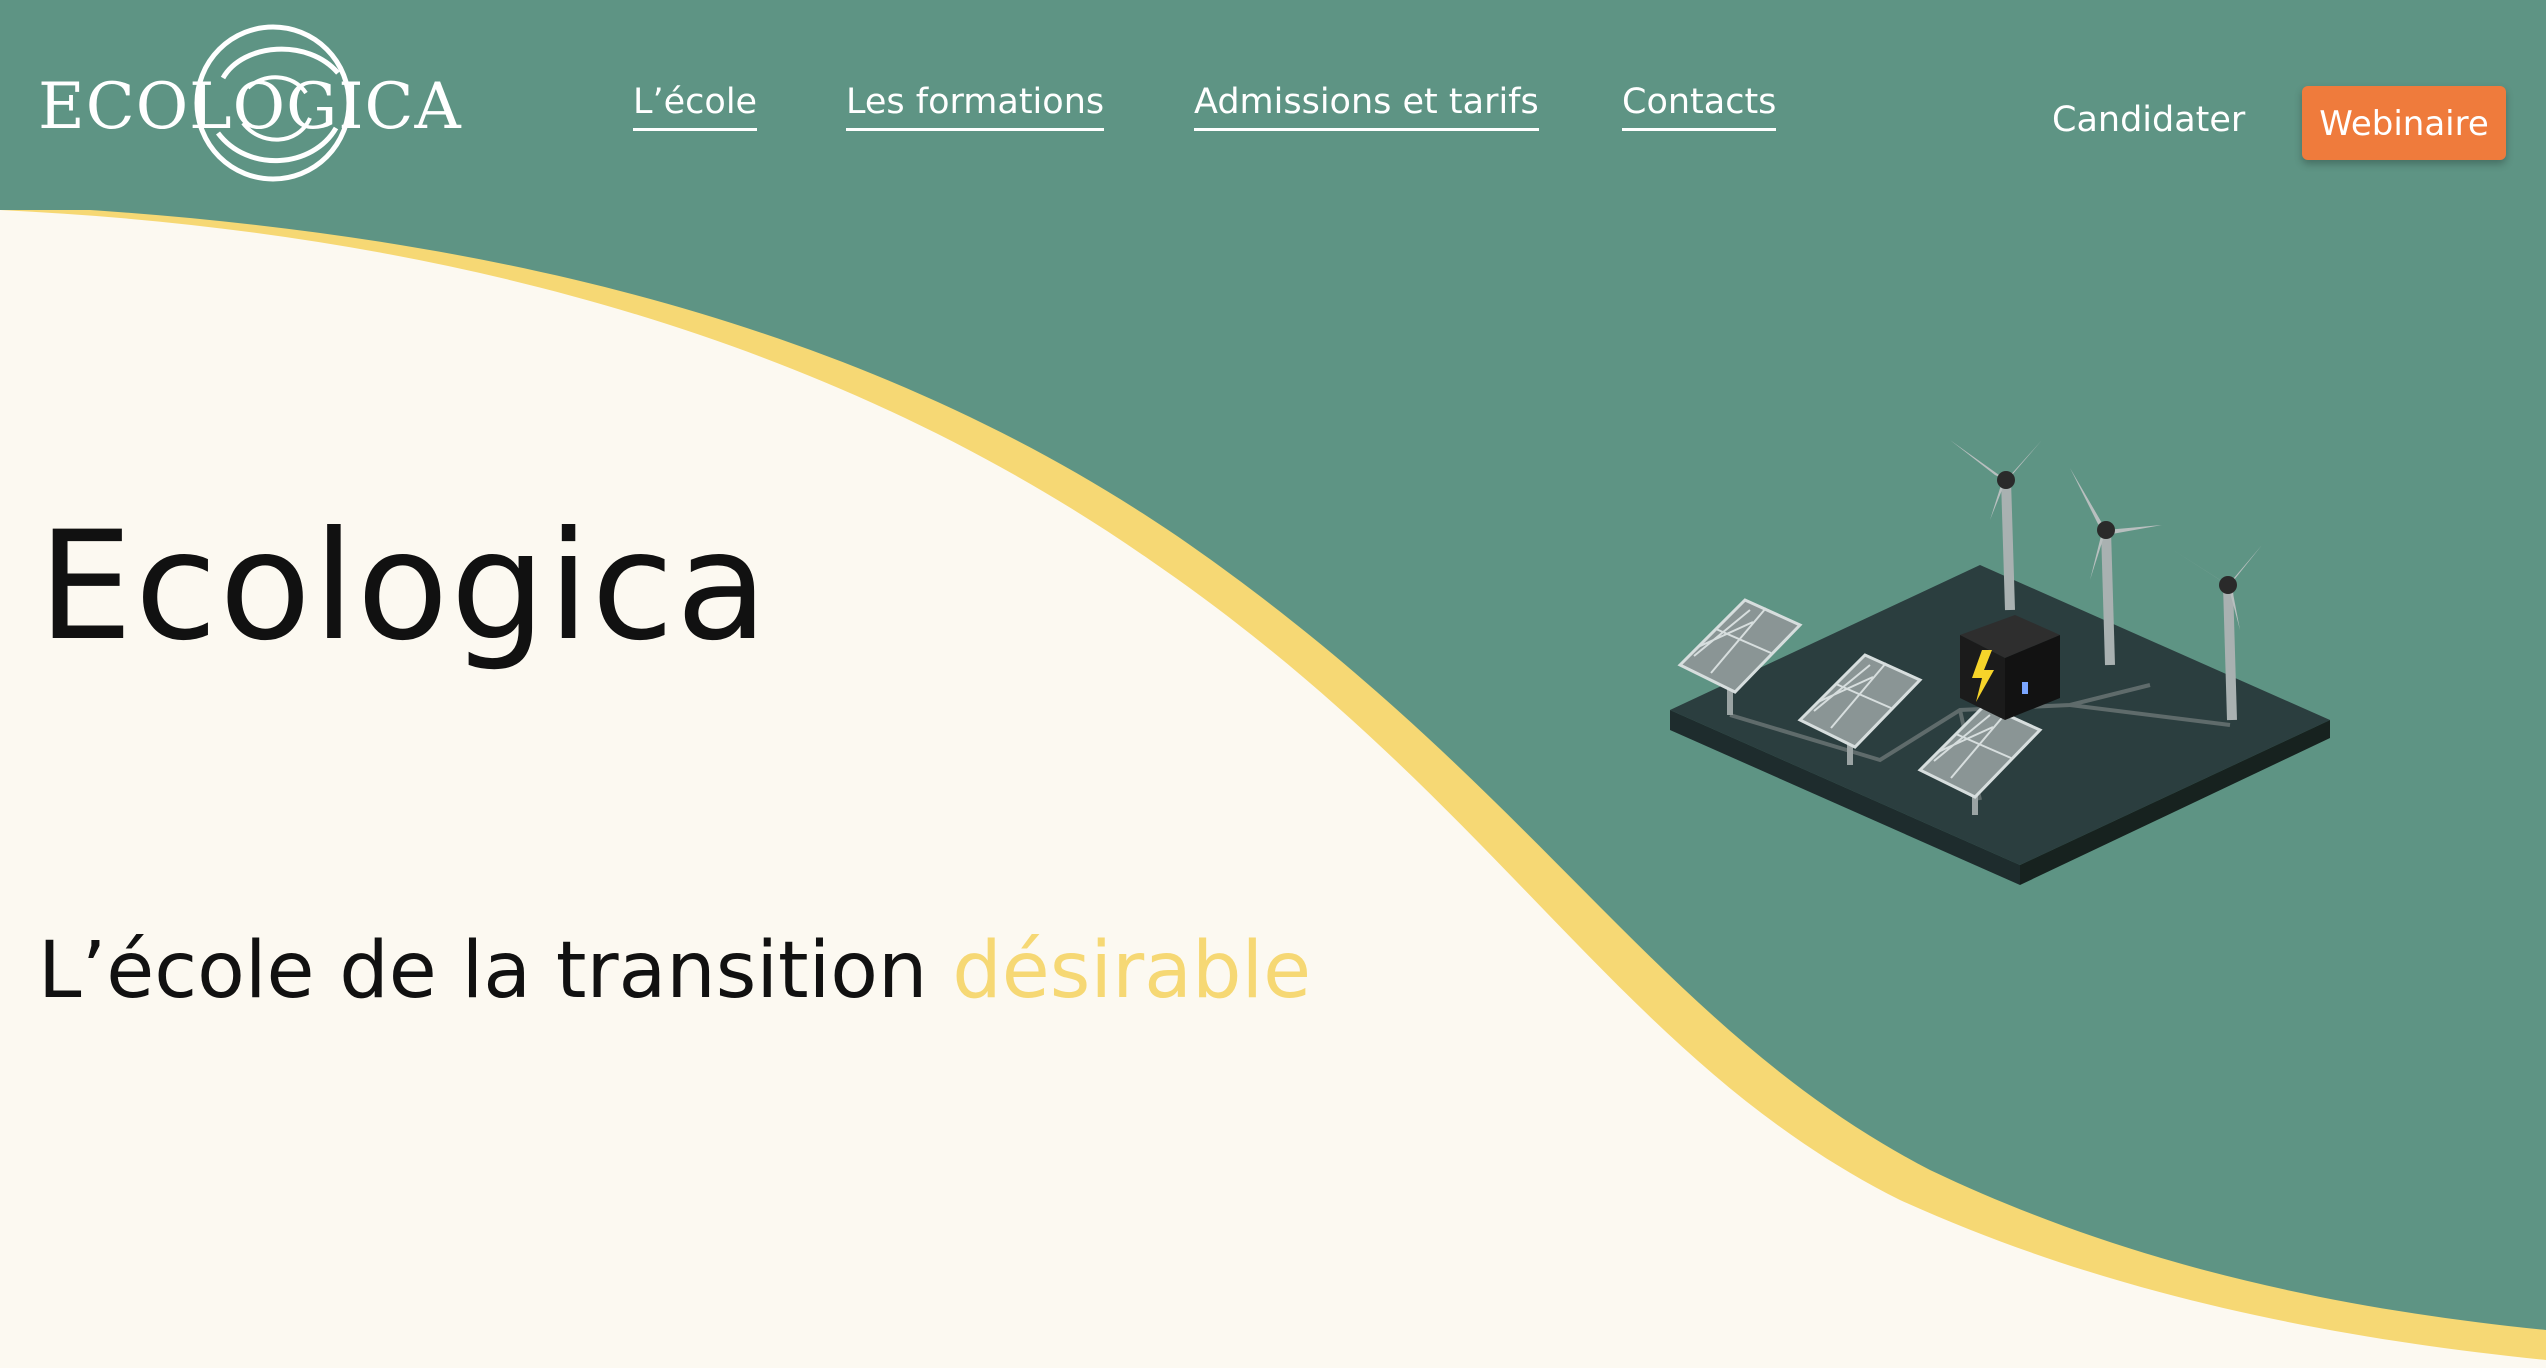 The height and width of the screenshot is (1368, 2546). I want to click on hero-title: Ecologica, so click(404, 587).